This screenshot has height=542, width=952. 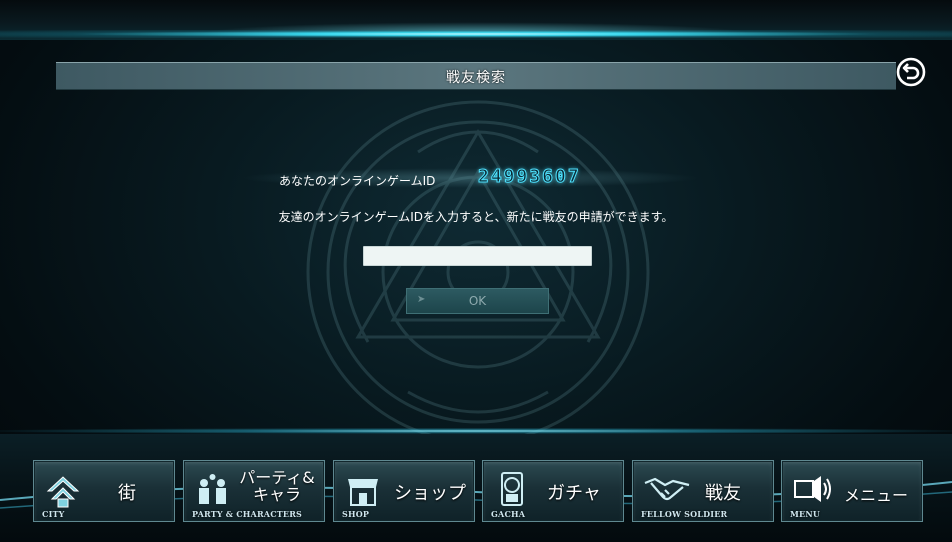 What do you see at coordinates (684, 514) in the screenshot?
I see `nav-sub-fellow: FELLOW SOLDIER` at bounding box center [684, 514].